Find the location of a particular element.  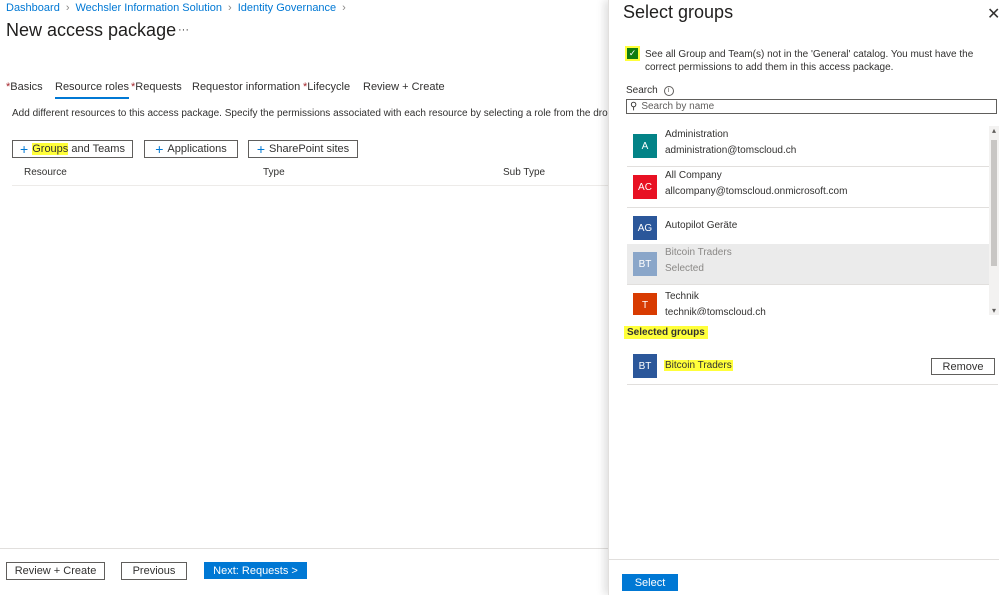

page-title: New access package is located at coordinates (91, 30).